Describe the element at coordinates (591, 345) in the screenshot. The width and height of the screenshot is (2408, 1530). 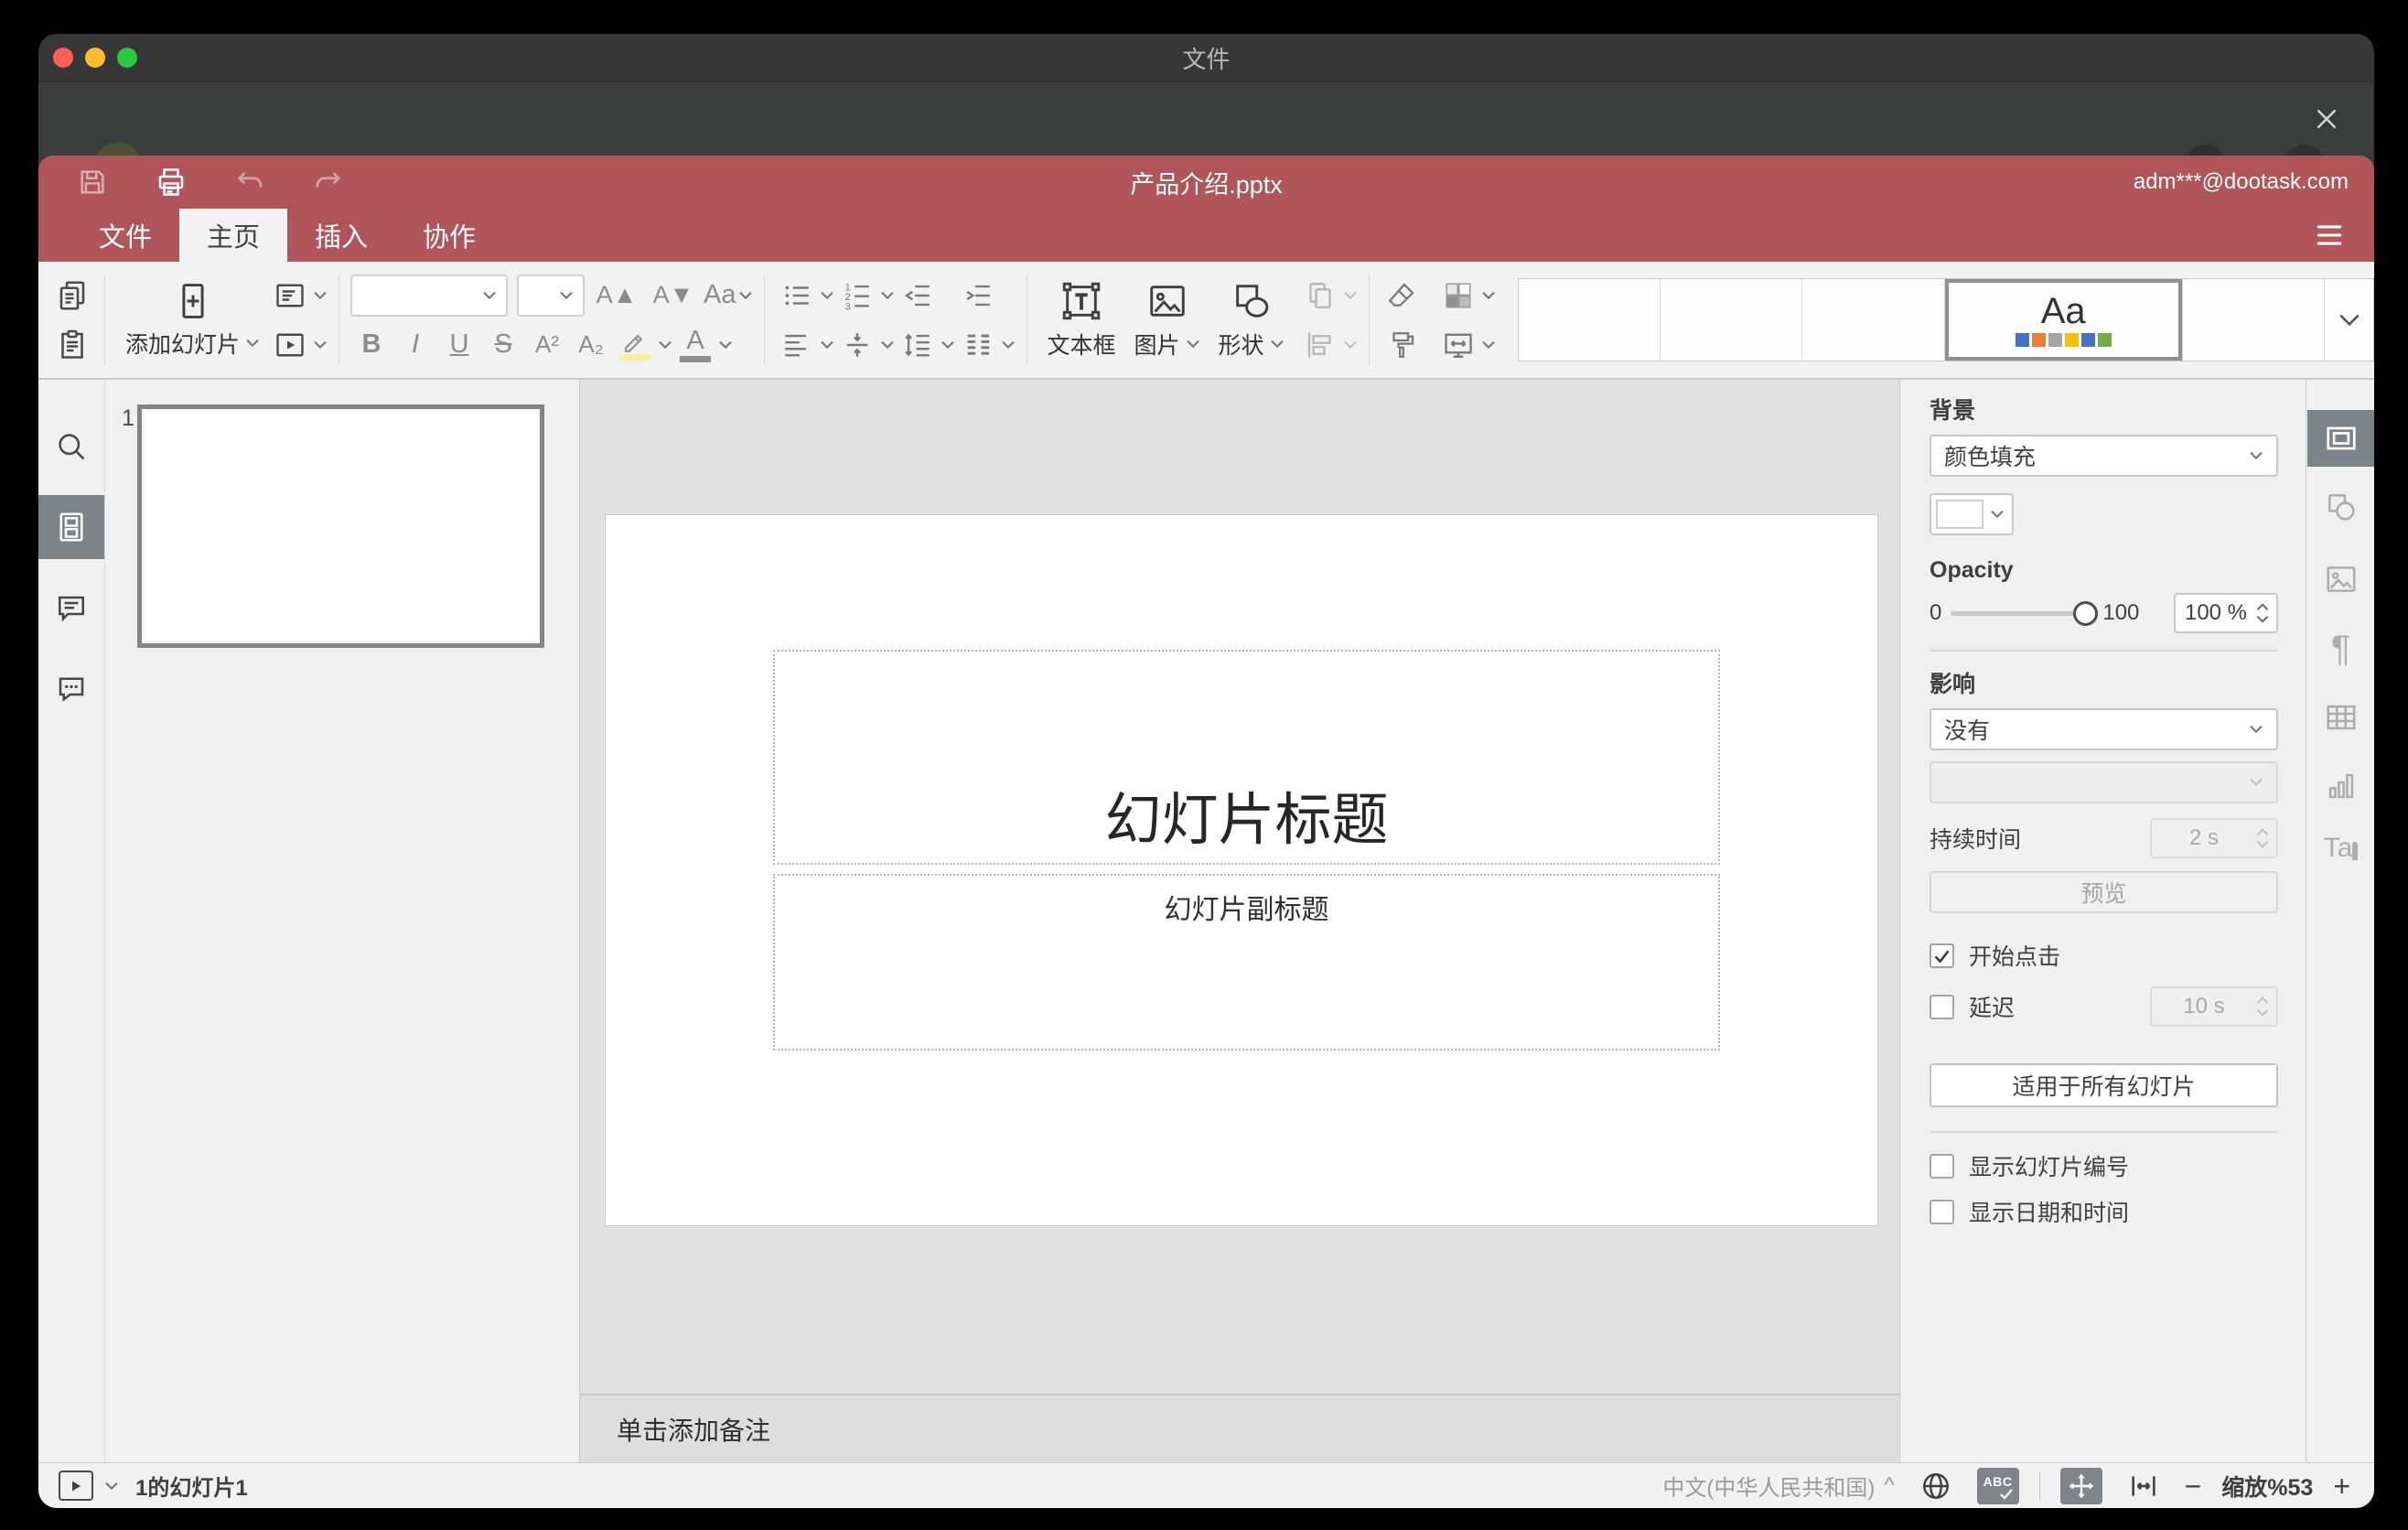
I see `subscript-button: A₂` at that location.